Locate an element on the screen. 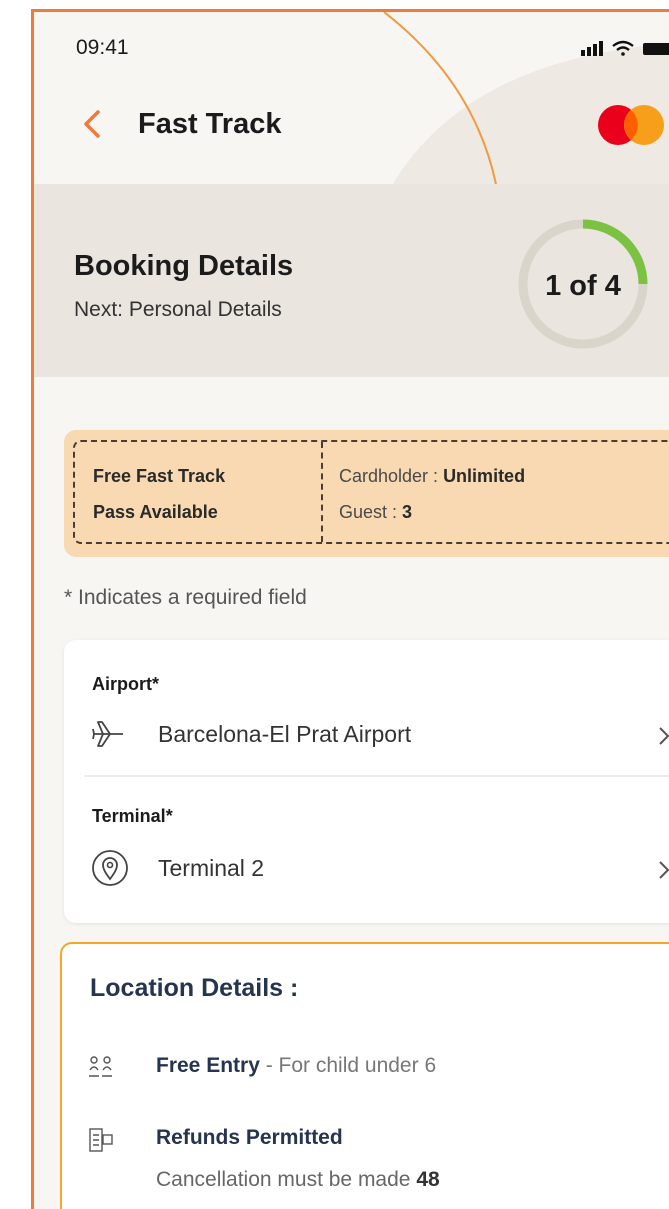  guest-row: Guest : 3 is located at coordinates (432, 512).